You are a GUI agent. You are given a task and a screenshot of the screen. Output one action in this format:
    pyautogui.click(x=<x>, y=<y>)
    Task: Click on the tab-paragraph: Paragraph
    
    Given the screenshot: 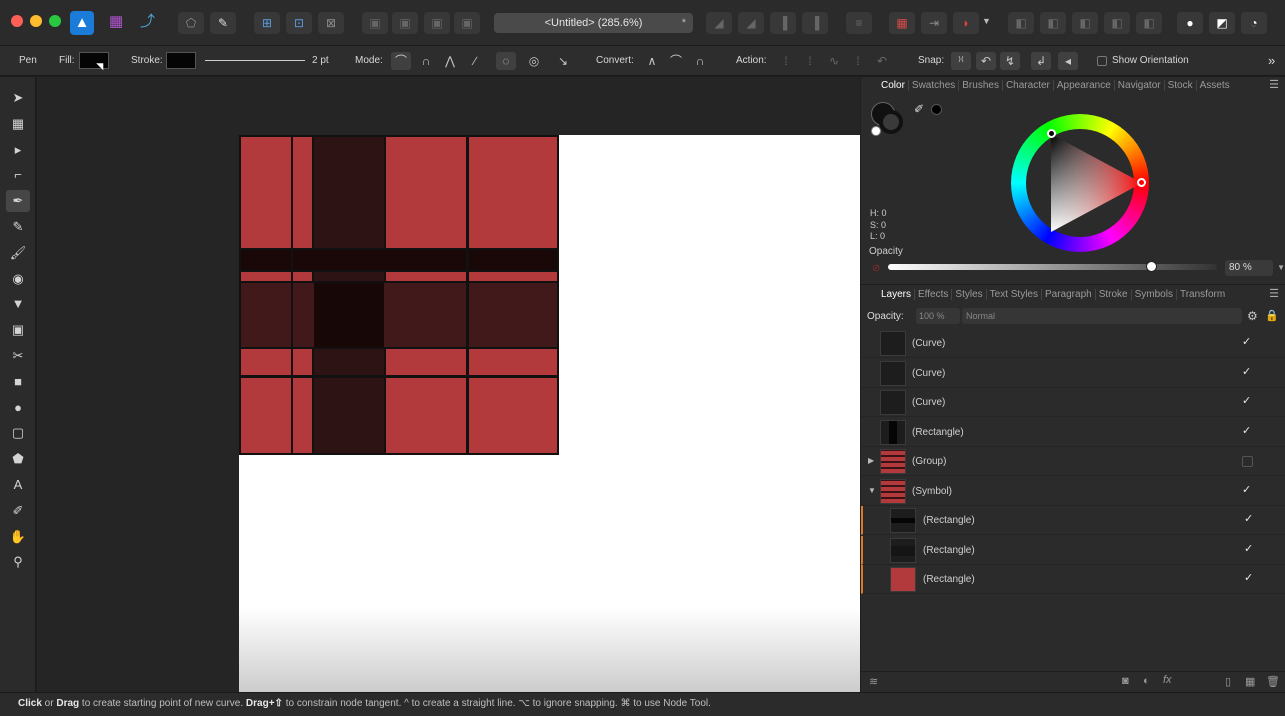 What is the action you would take?
    pyautogui.click(x=1070, y=294)
    